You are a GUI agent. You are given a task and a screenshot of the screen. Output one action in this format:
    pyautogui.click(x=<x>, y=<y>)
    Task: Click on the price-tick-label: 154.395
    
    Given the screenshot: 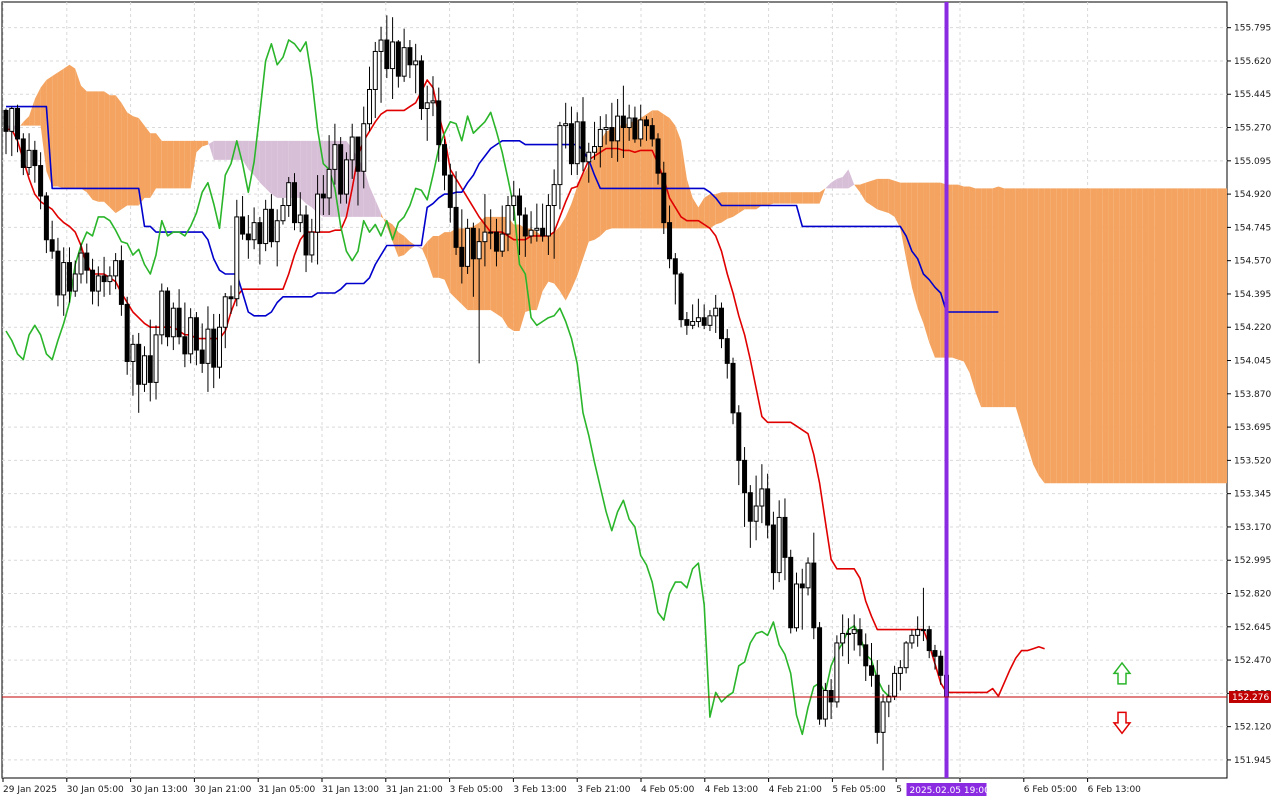 What is the action you would take?
    pyautogui.click(x=1252, y=295)
    